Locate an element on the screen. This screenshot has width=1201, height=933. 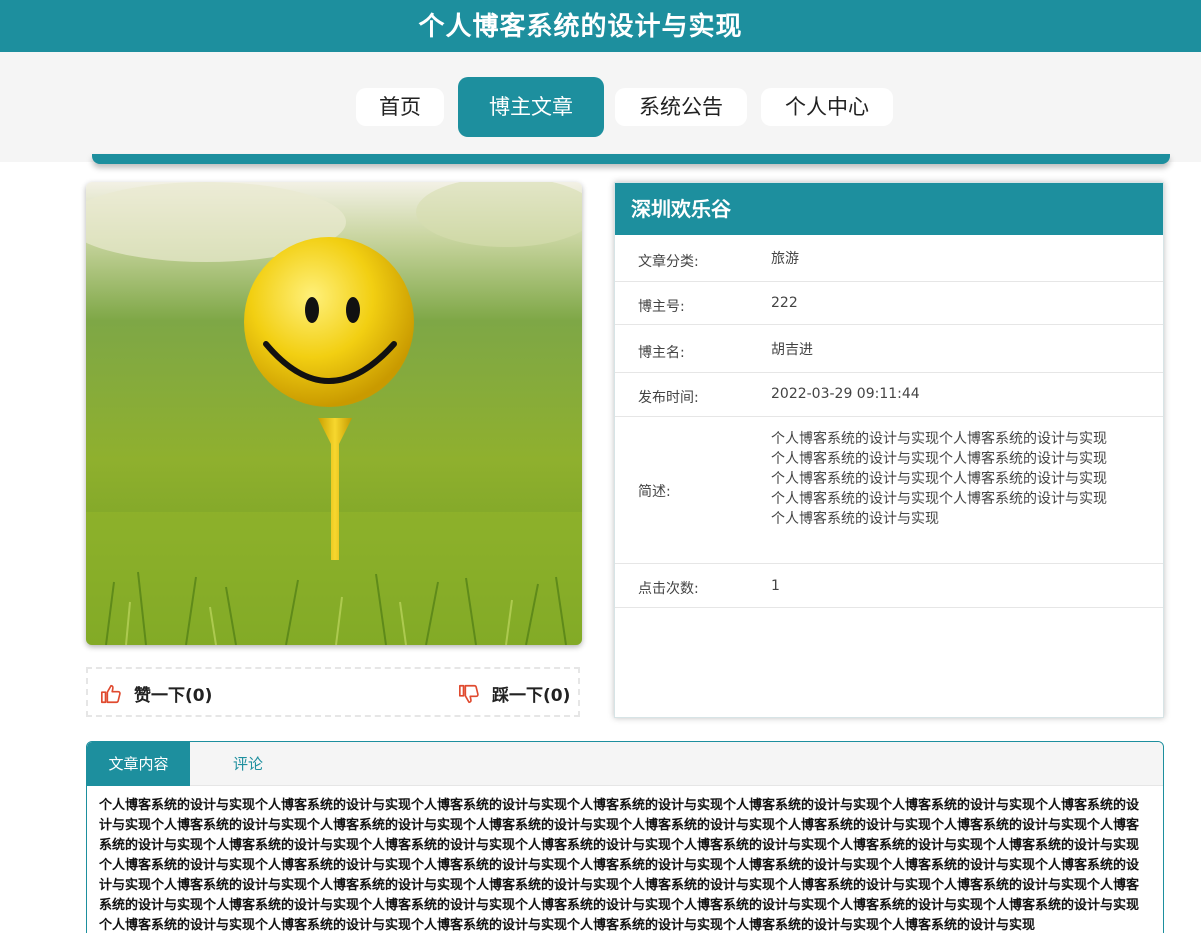
vote-bar: 赞一下(0) 踩一下(0) is located at coordinates (333, 692).